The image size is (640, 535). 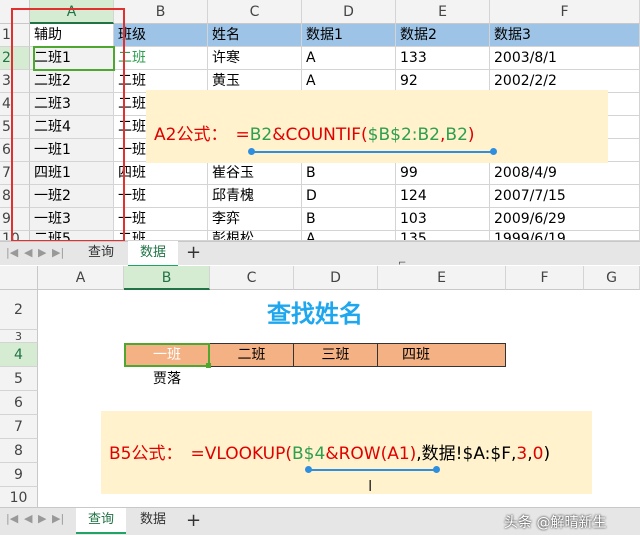 I want to click on formula-col-index: 3, so click(x=522, y=454).